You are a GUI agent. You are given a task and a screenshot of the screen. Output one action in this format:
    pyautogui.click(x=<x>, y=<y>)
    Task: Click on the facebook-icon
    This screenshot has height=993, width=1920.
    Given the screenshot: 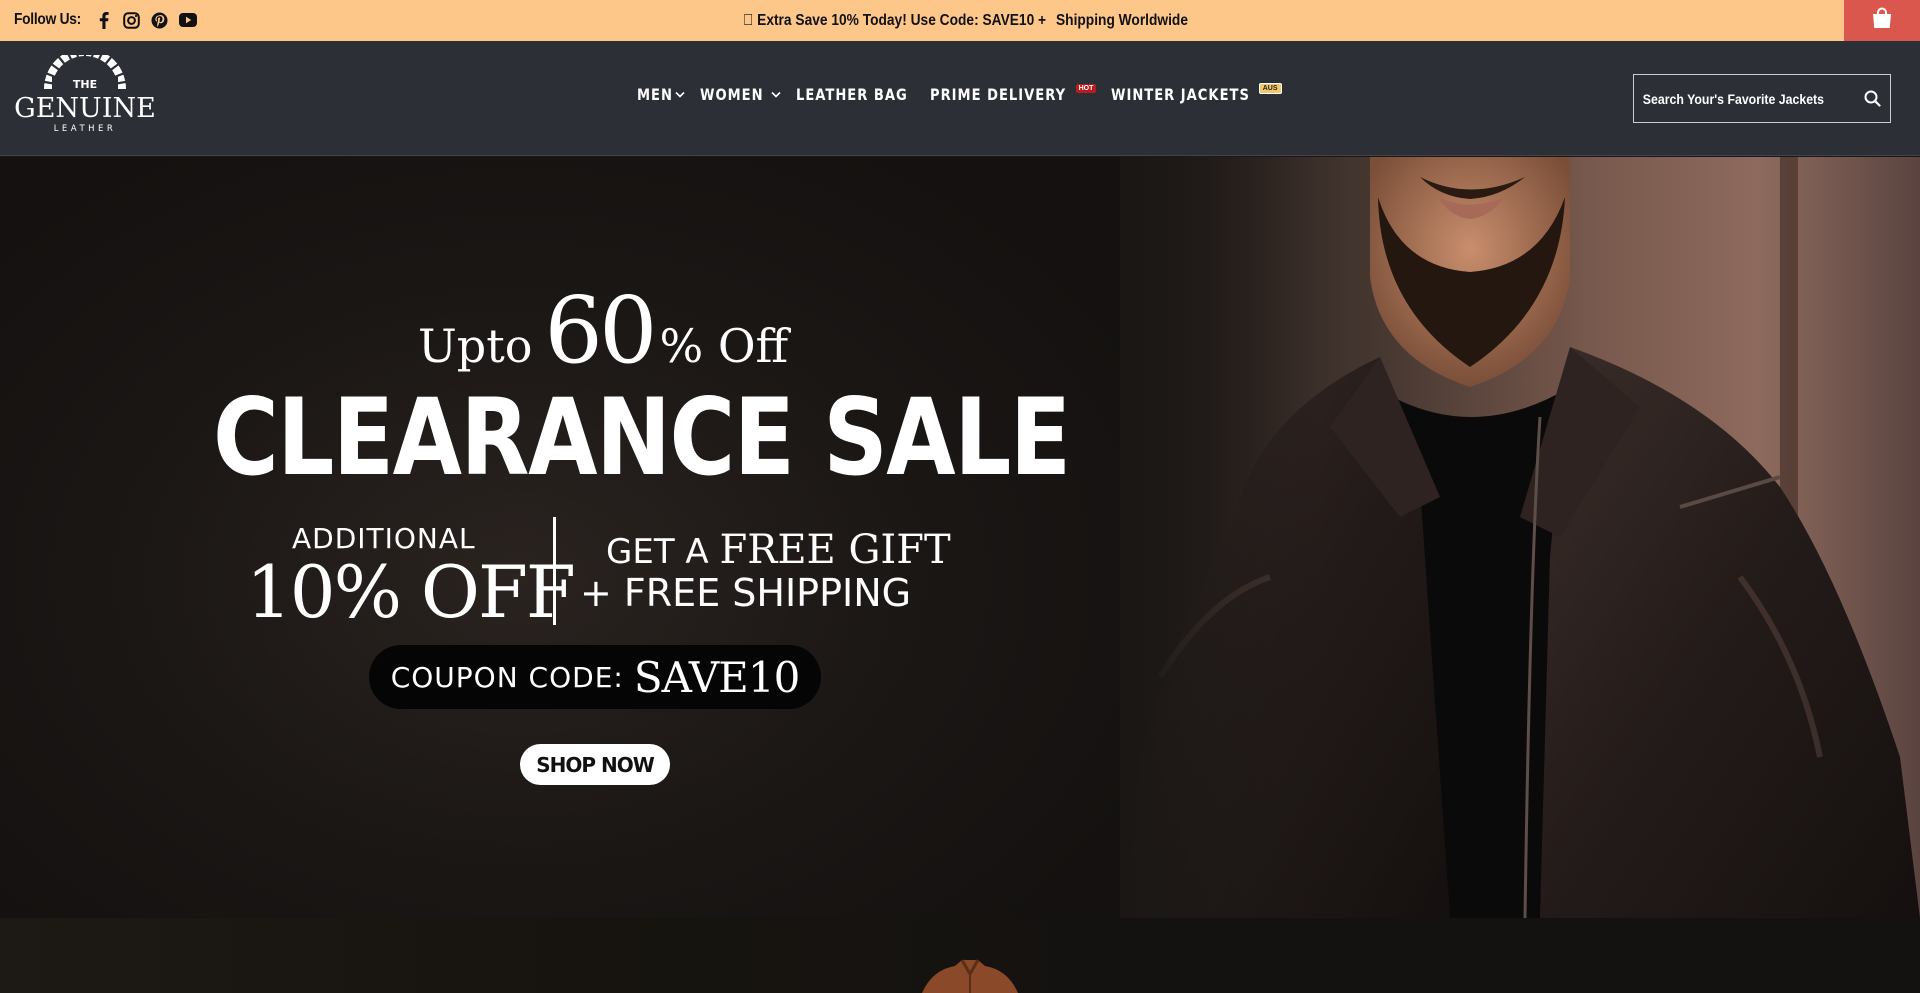 What is the action you would take?
    pyautogui.click(x=104, y=20)
    